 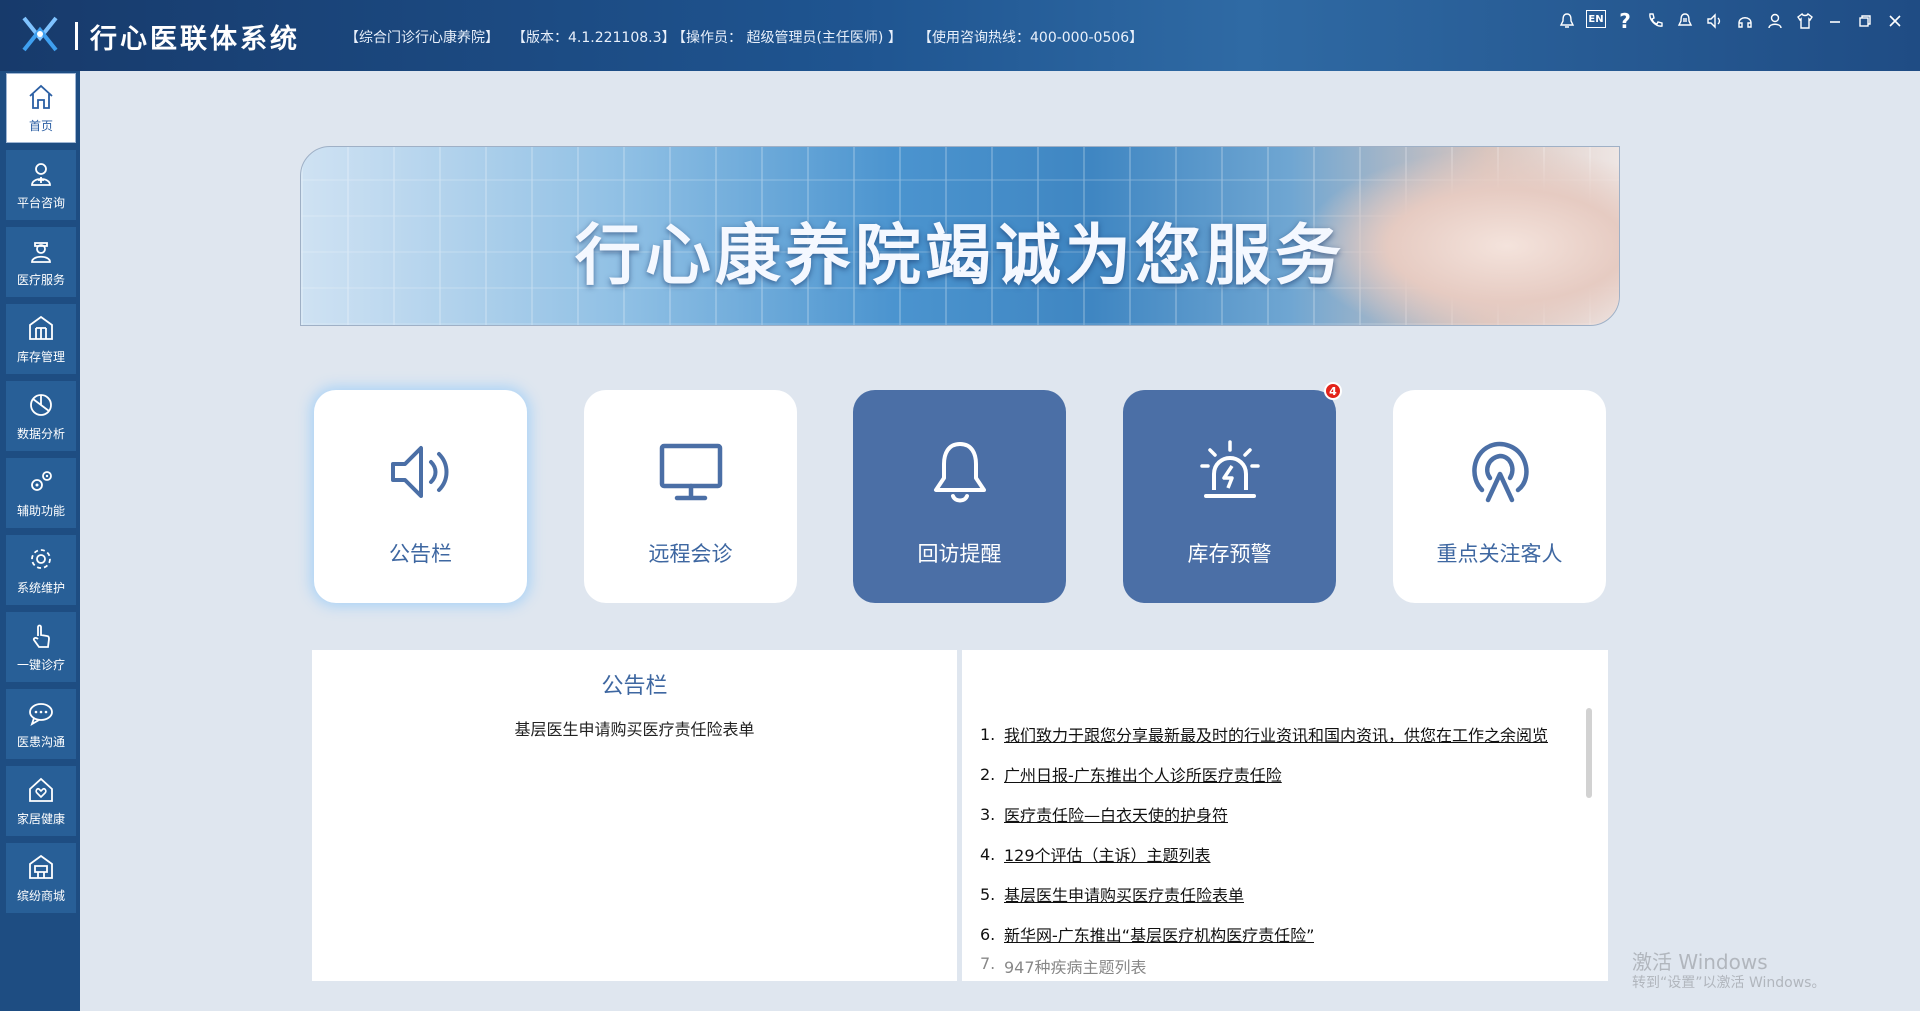 I want to click on tile-label: 公告栏, so click(x=420, y=554).